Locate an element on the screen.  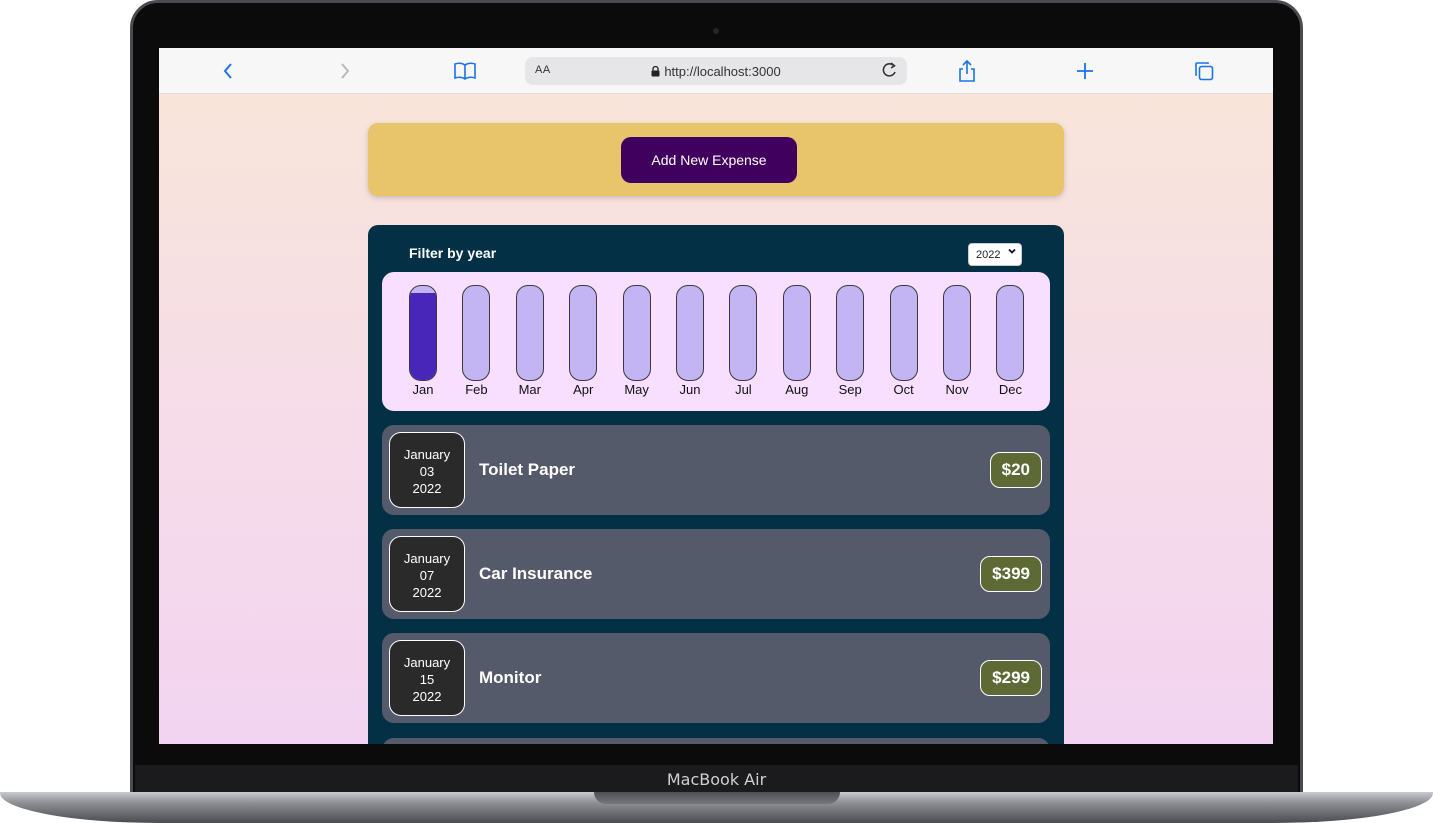
expense-price: $299 is located at coordinates (1011, 678).